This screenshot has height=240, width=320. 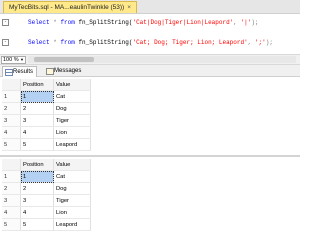 I want to click on zoom-select: 100 % ▼, so click(x=13, y=60).